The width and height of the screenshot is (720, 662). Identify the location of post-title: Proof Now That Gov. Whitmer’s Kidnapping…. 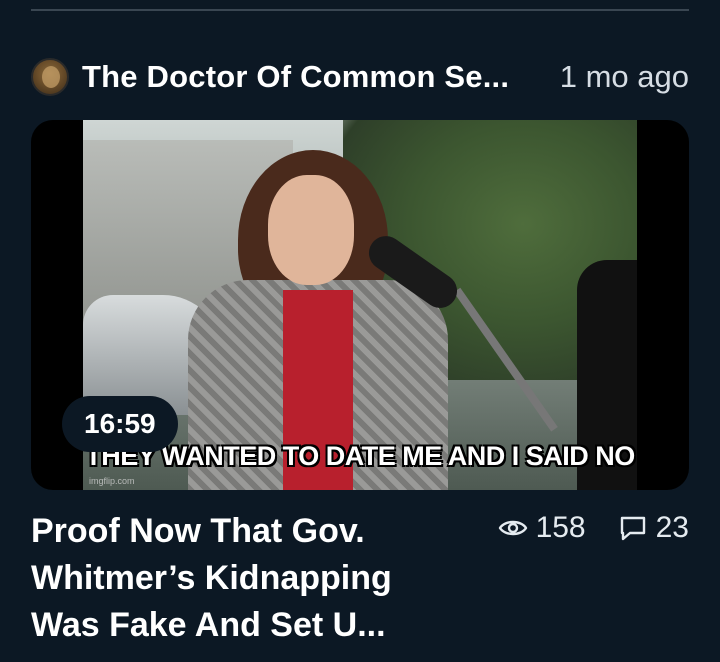
(246, 578).